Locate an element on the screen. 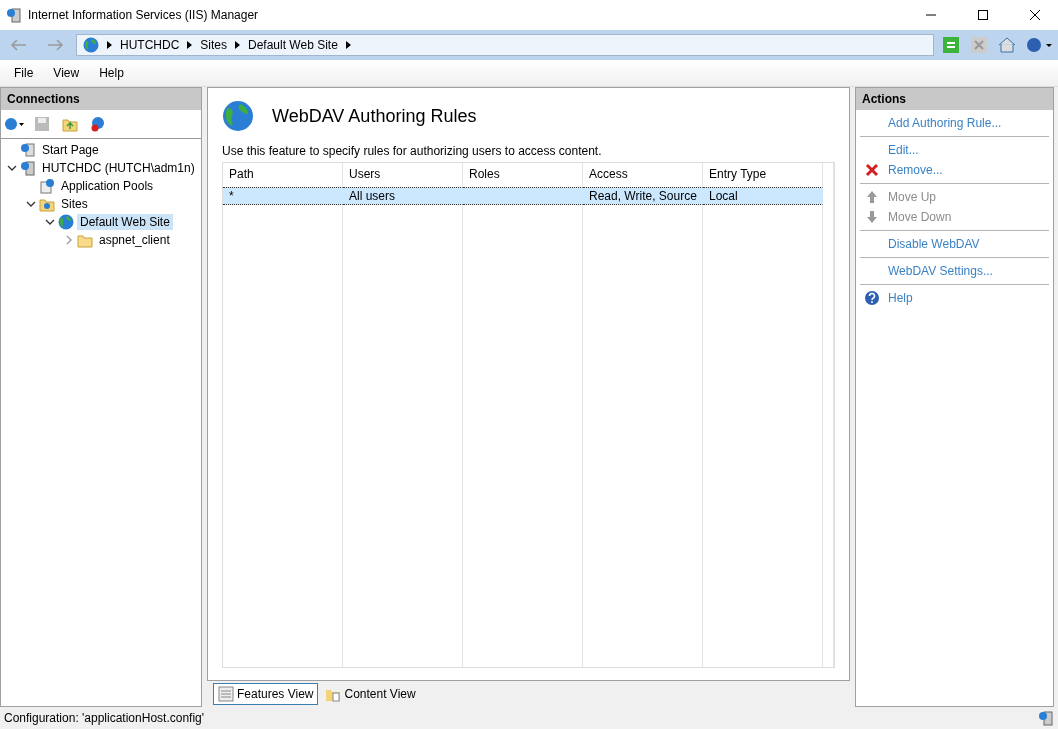 The image size is (1058, 729). app-icon is located at coordinates (14, 15).